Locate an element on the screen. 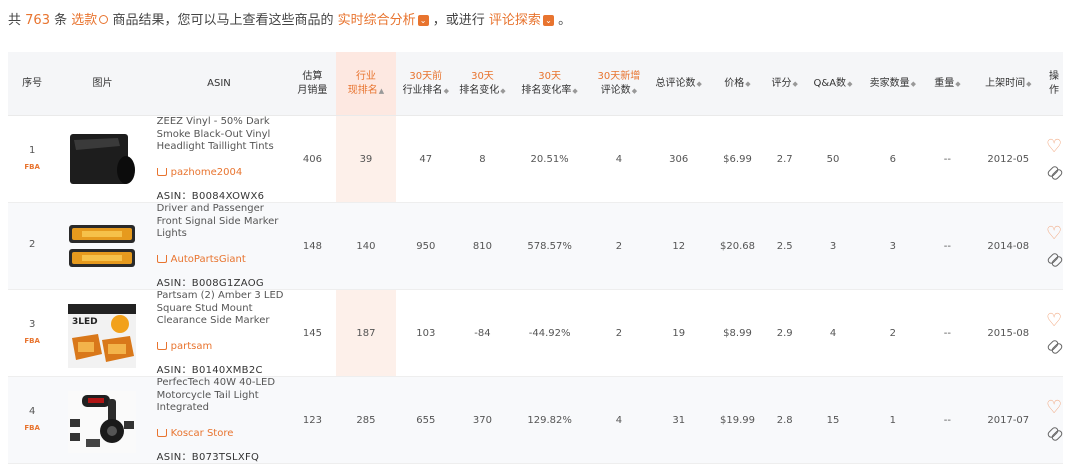 This screenshot has height=464, width=1080. rating: 2.5 is located at coordinates (784, 246).